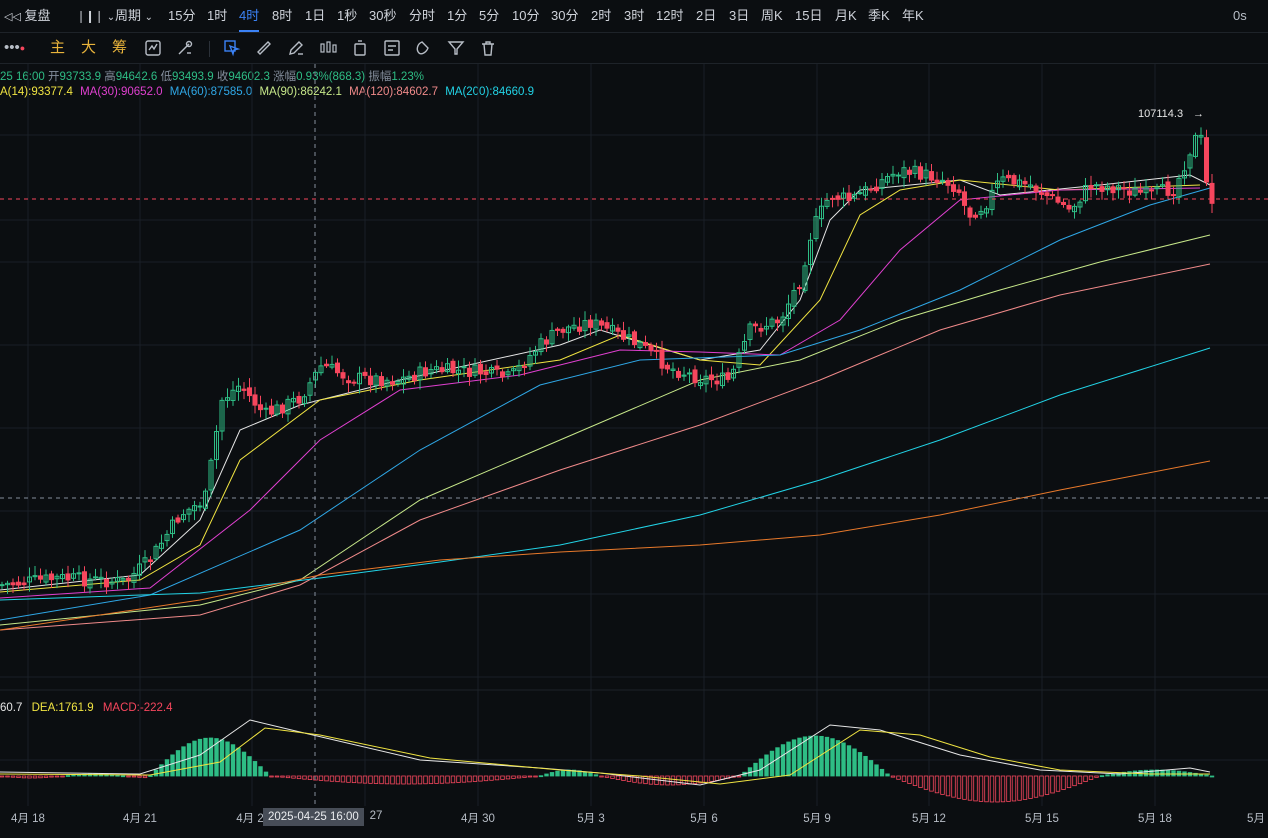 Image resolution: width=1268 pixels, height=838 pixels. Describe the element at coordinates (57, 48) in the screenshot. I see `main-indicator-button: 主` at that location.